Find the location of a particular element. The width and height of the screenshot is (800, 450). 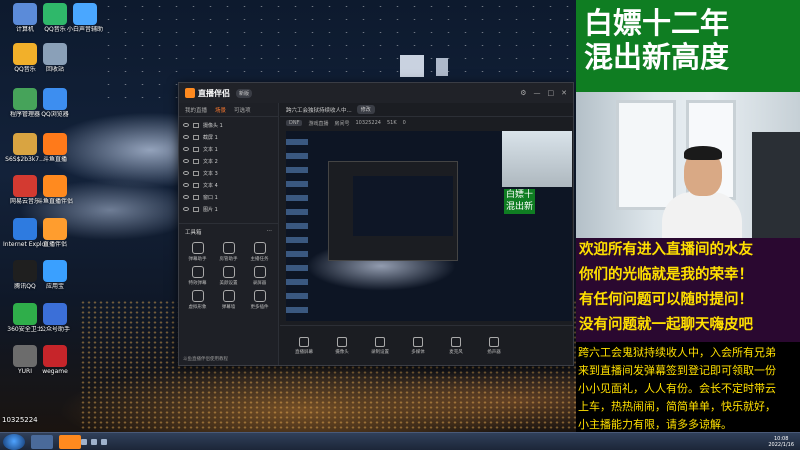

desktop-icon-label: wegame is located at coordinates (55, 371).